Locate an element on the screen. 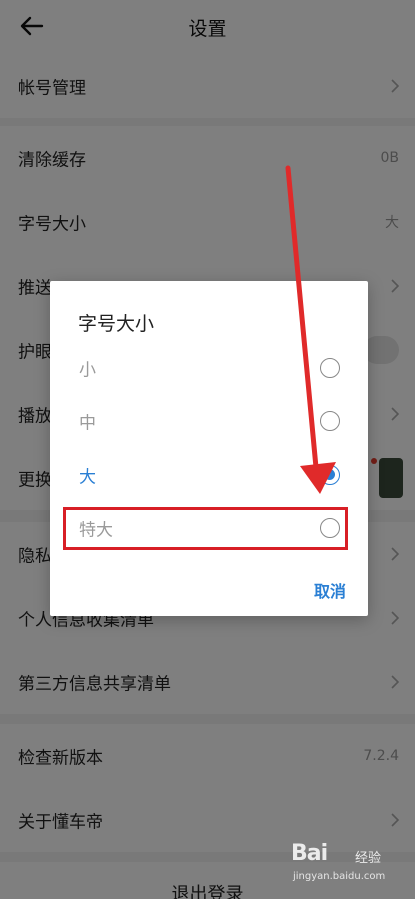  annotation-highlight-box is located at coordinates (205, 528).